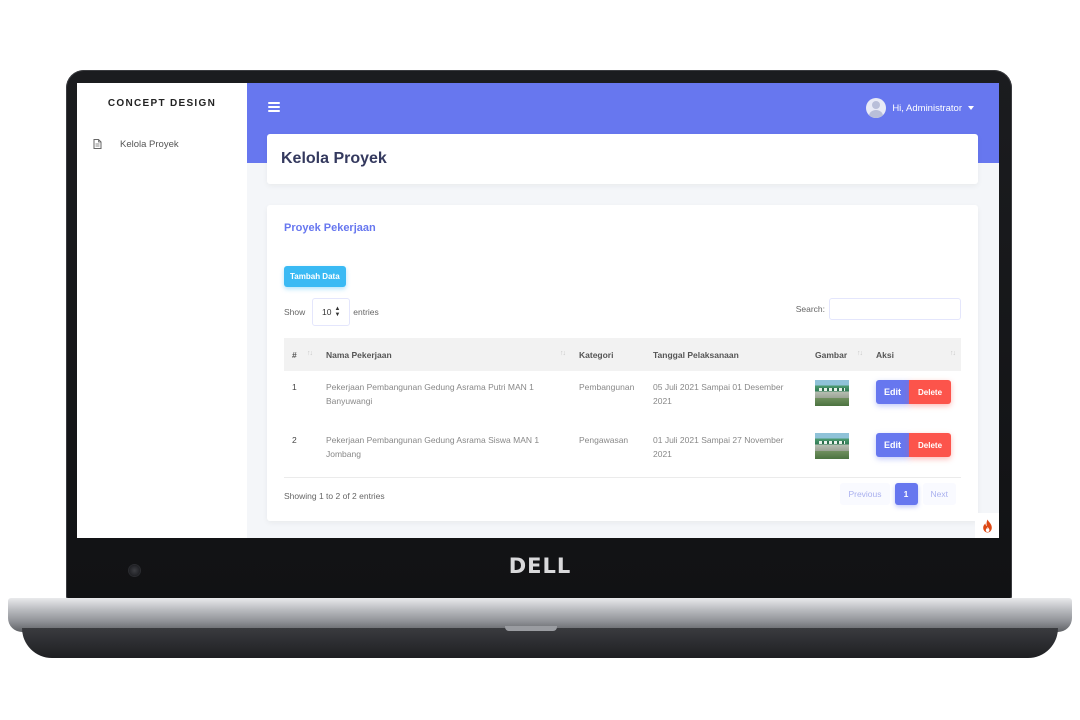 The height and width of the screenshot is (720, 1080). Describe the element at coordinates (718, 394) in the screenshot. I see `row-tanggal: 05 Juli 2021 Sampai 01 Desember 2021` at that location.